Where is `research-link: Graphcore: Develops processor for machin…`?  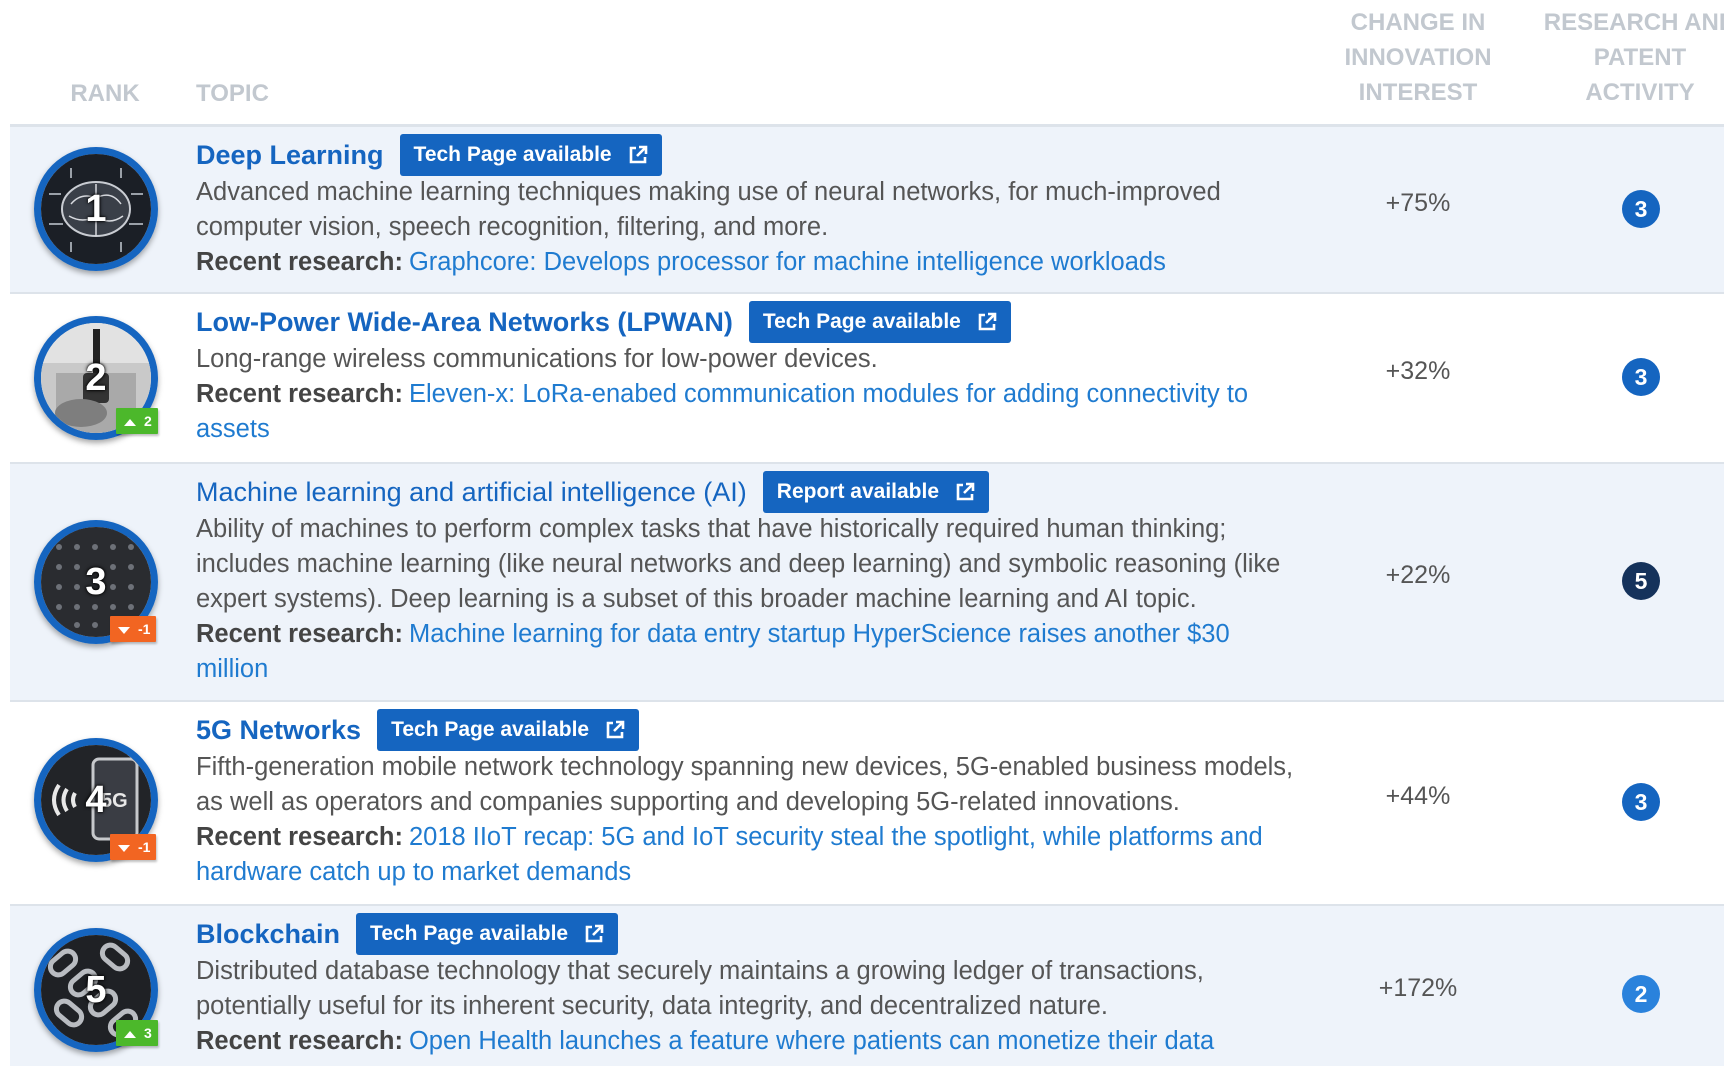
research-link: Graphcore: Develops processor for machin… is located at coordinates (787, 262).